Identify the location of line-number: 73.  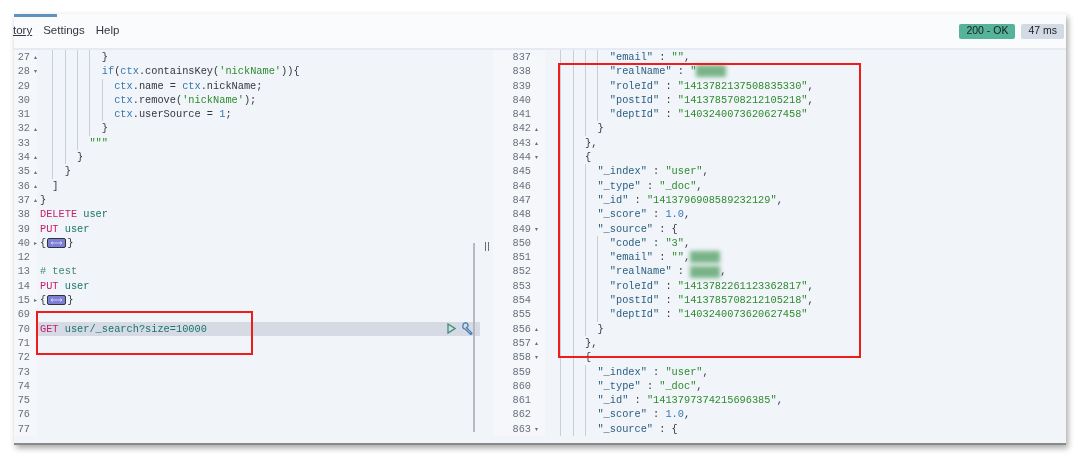
(23, 371).